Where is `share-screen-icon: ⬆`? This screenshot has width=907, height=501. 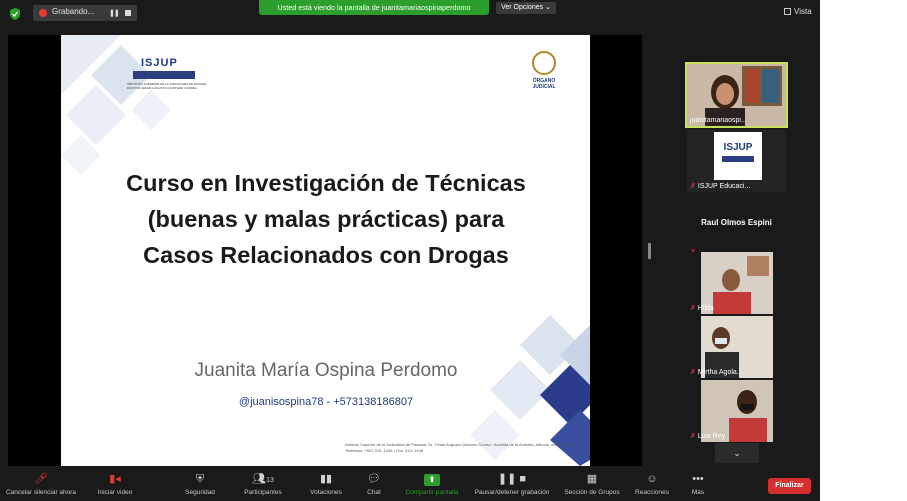 share-screen-icon: ⬆ is located at coordinates (432, 479).